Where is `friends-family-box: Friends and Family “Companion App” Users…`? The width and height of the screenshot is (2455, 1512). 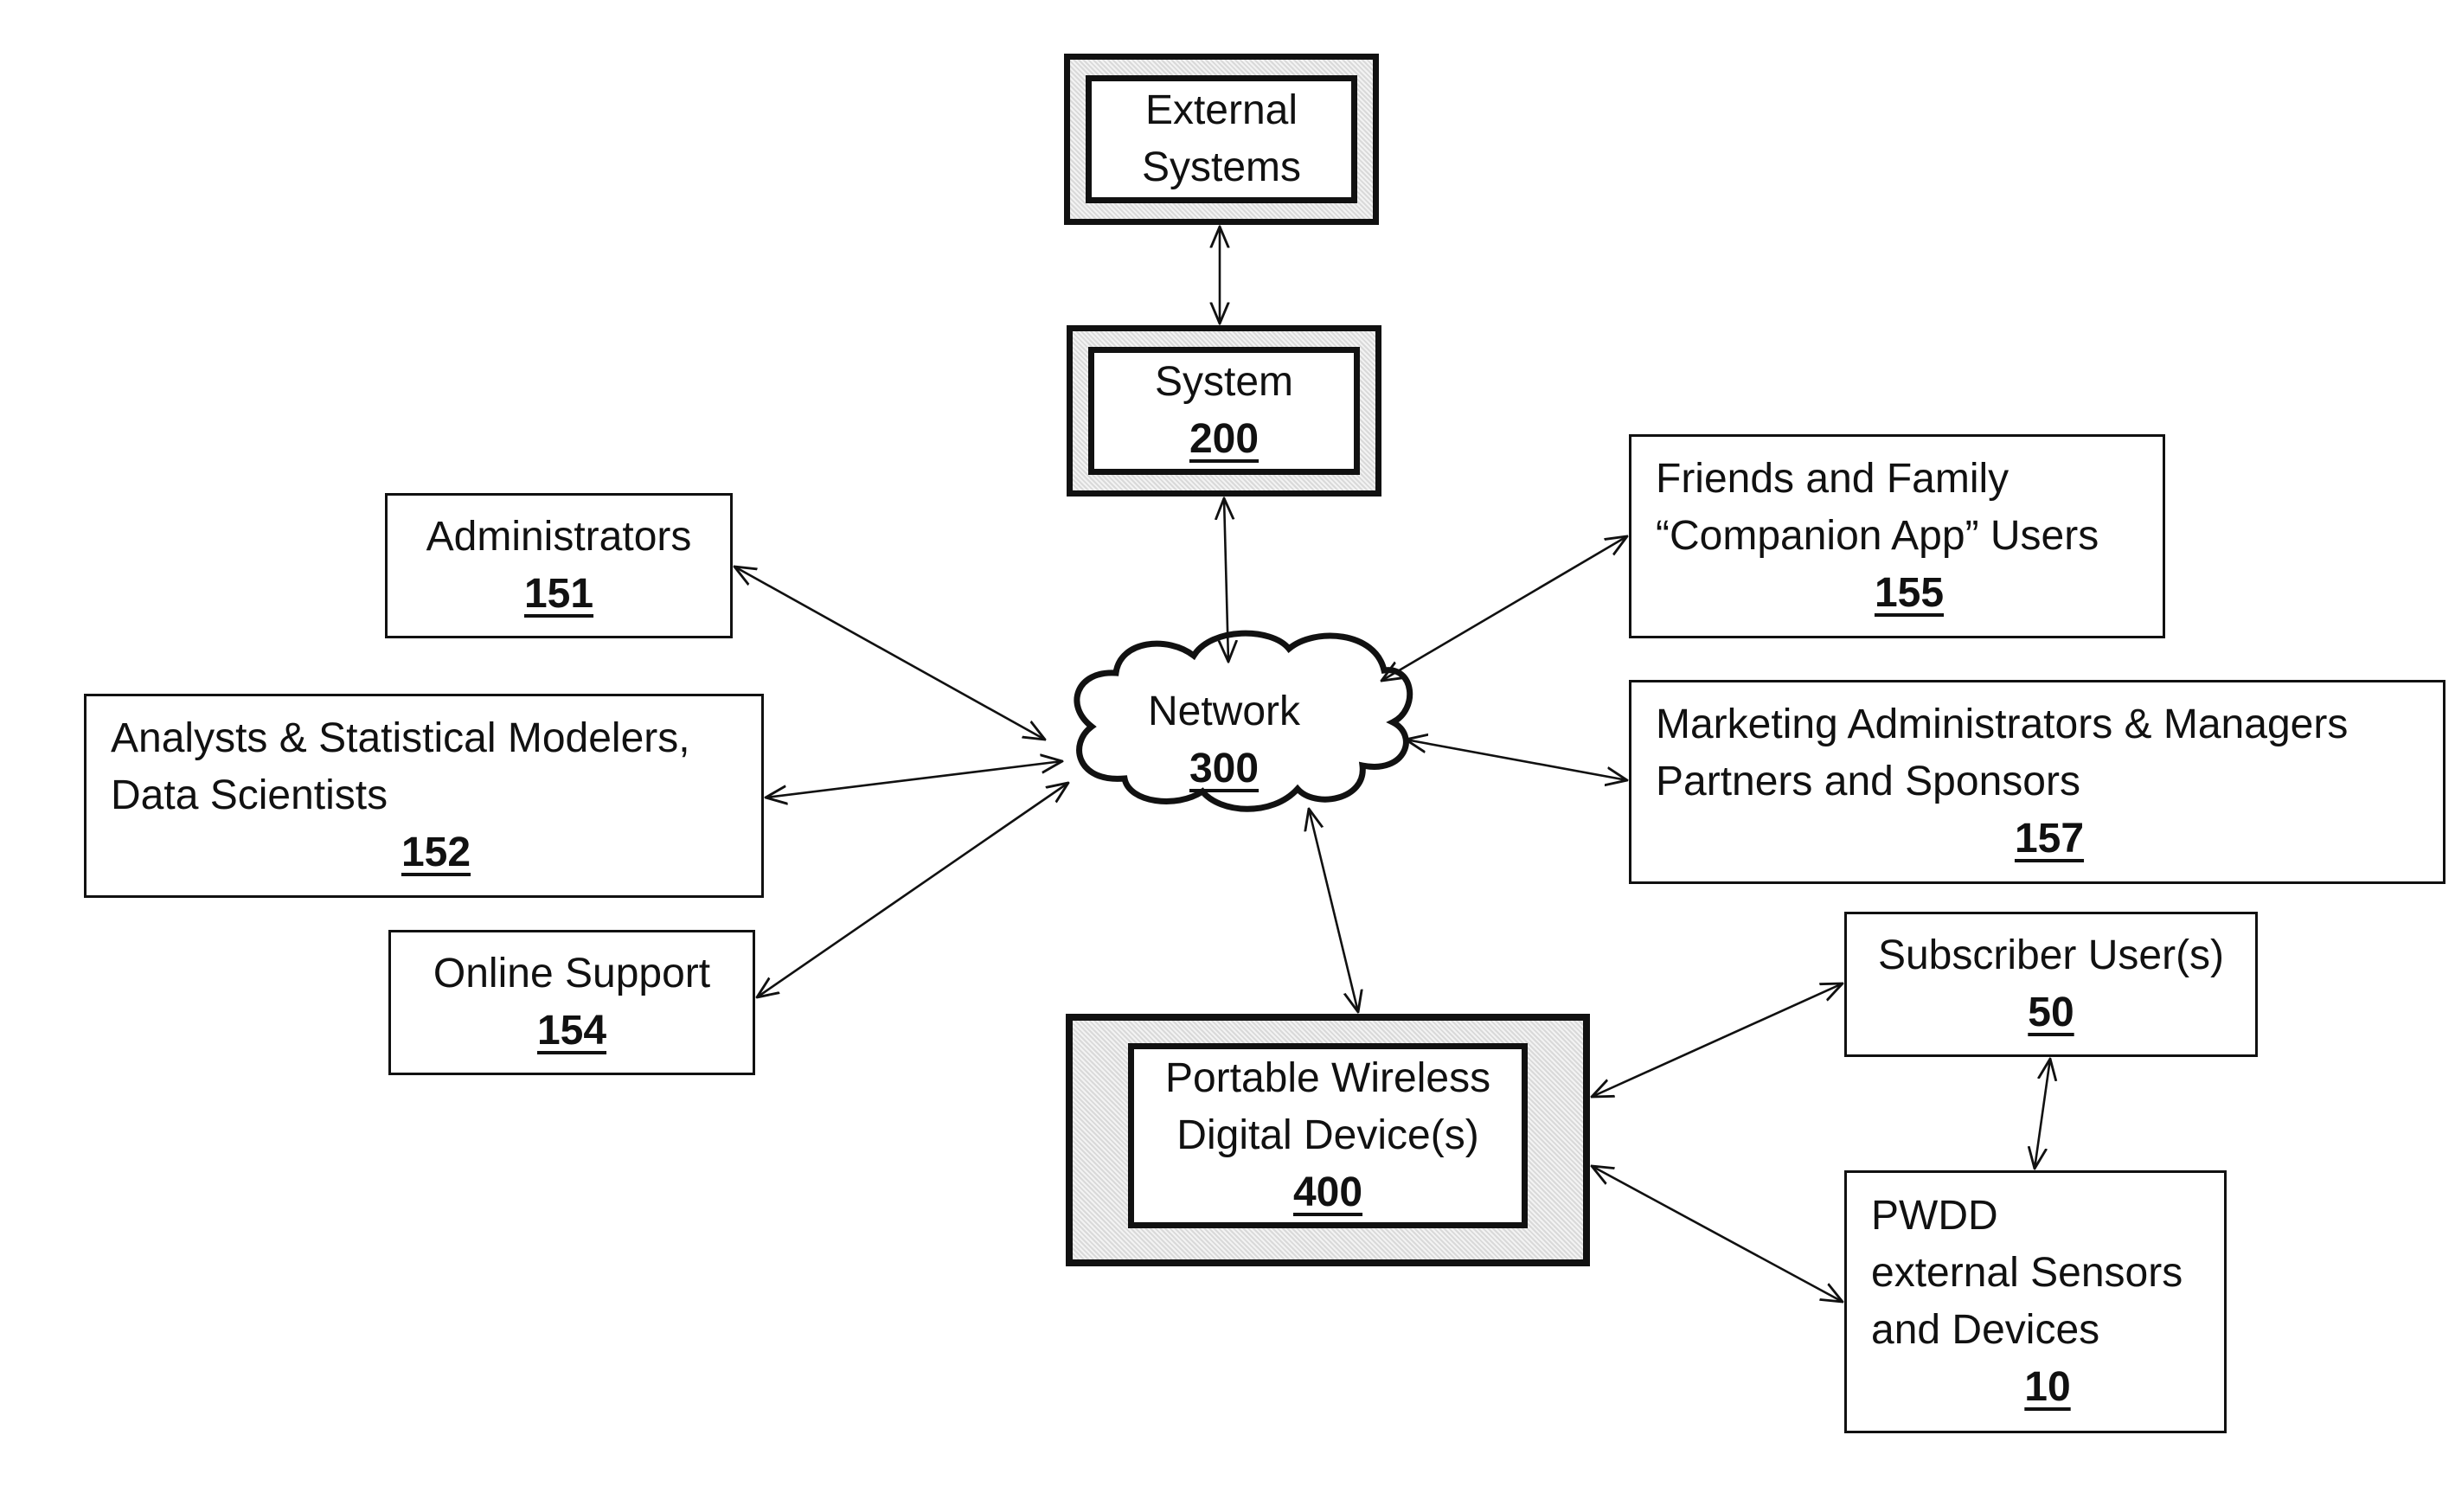
friends-family-box: Friends and Family “Companion App” Users… is located at coordinates (1897, 536).